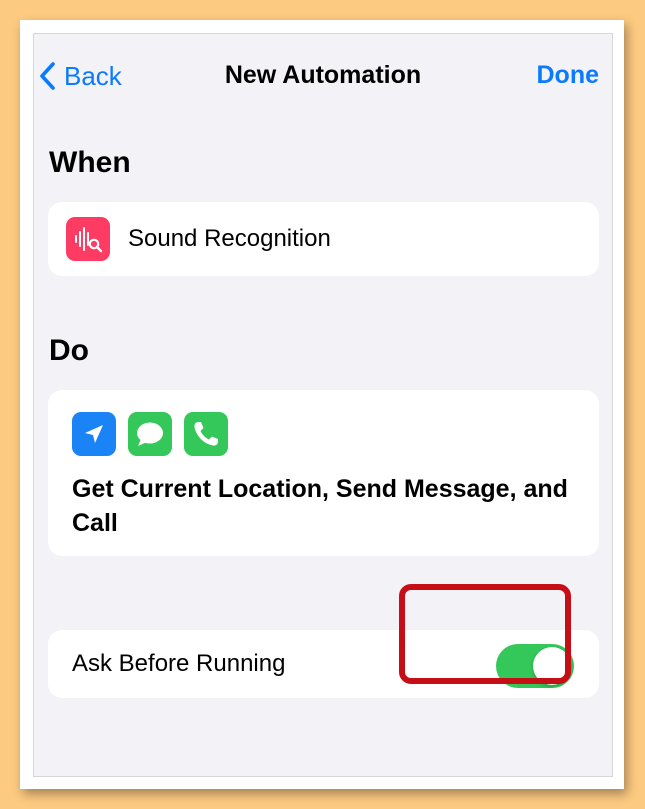 Image resolution: width=645 pixels, height=809 pixels. I want to click on trigger-label: Sound Recognition, so click(229, 238).